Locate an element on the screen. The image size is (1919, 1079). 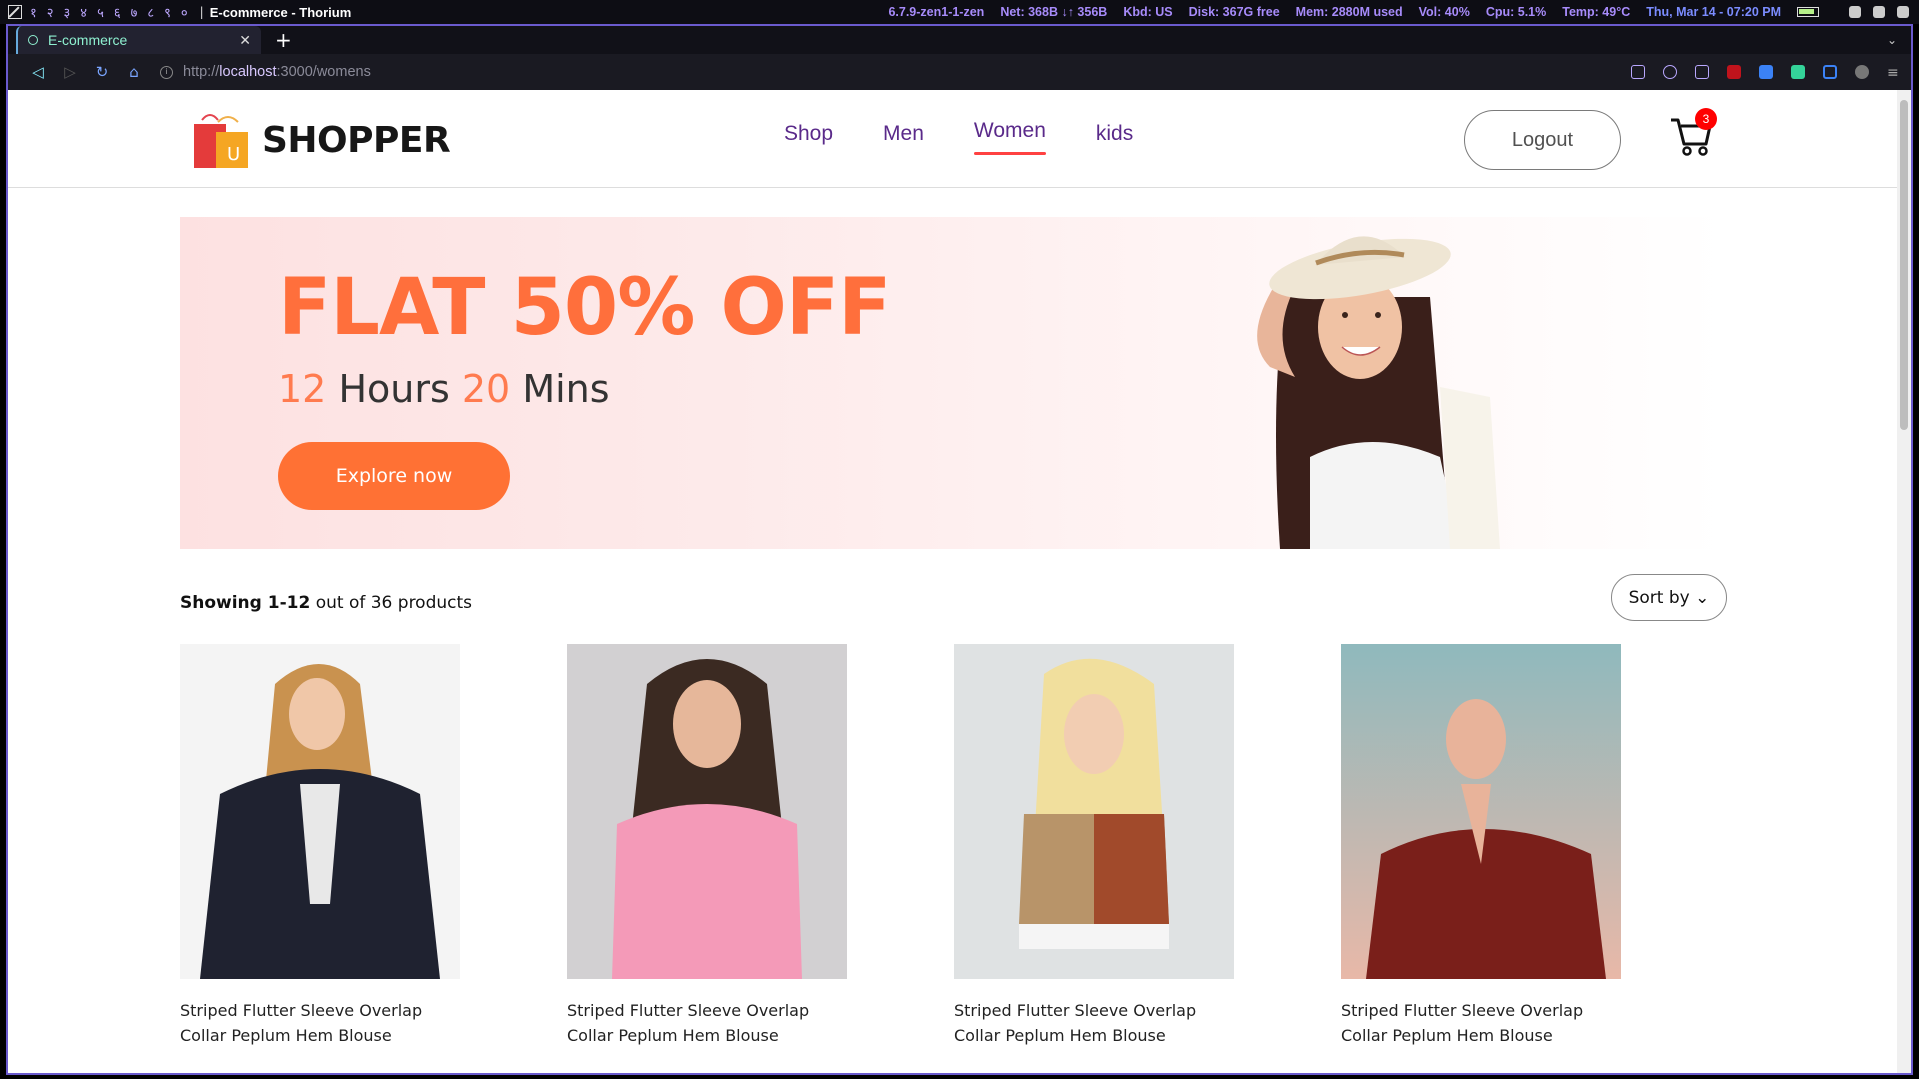
address-bar: i http://localhost:3000/womens is located at coordinates (265, 72).